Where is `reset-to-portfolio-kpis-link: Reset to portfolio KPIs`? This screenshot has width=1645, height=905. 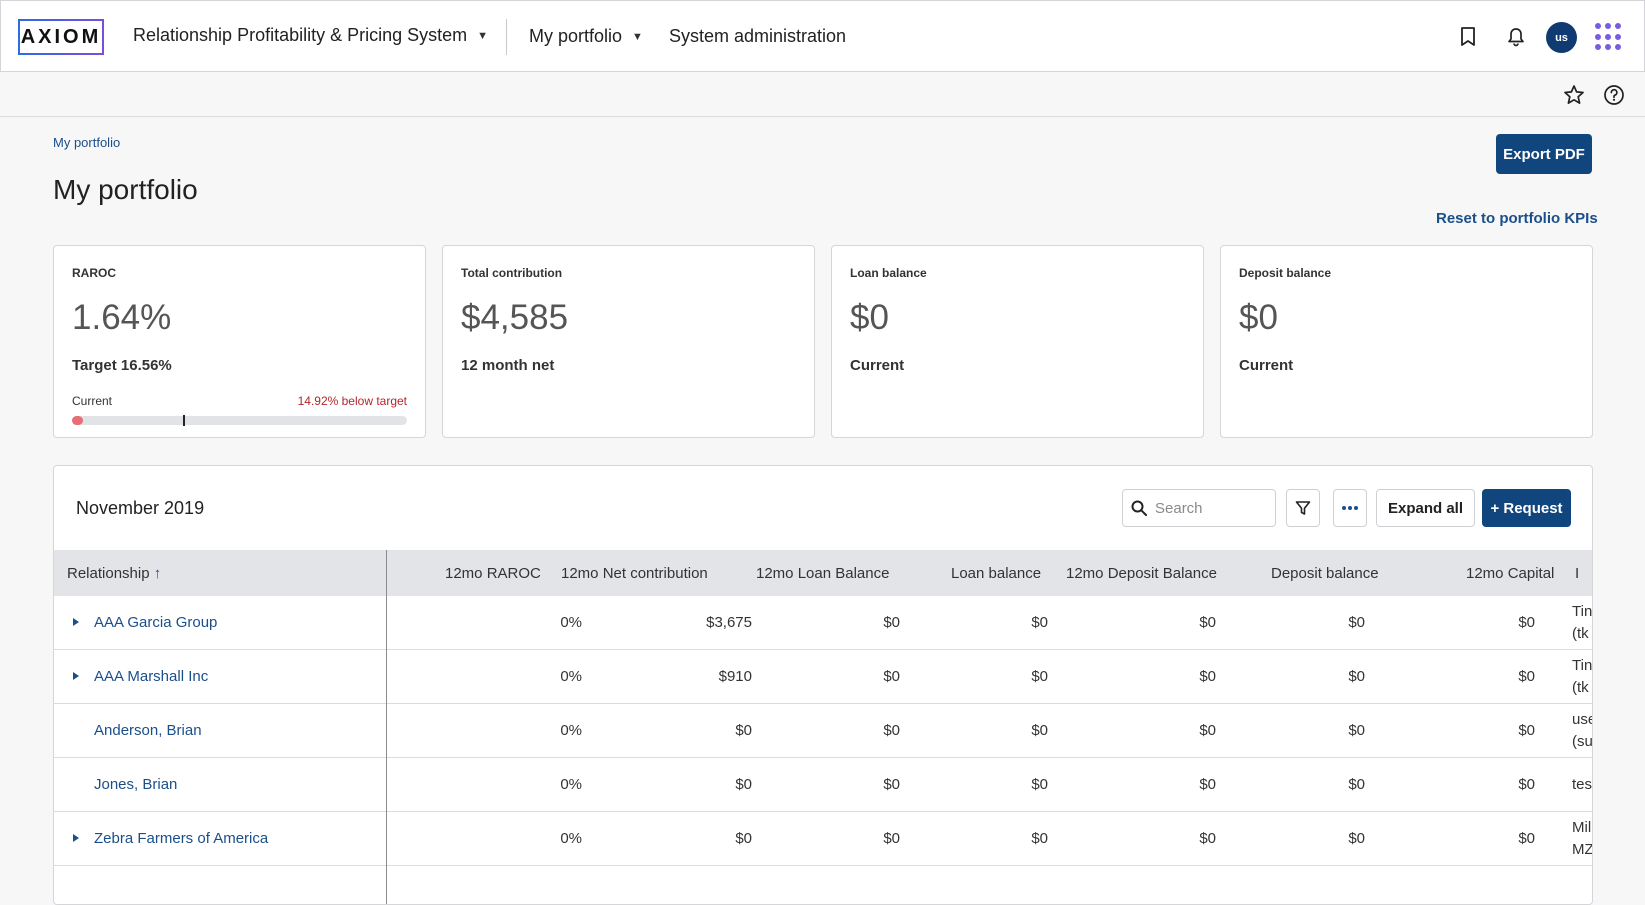 reset-to-portfolio-kpis-link: Reset to portfolio KPIs is located at coordinates (1517, 218).